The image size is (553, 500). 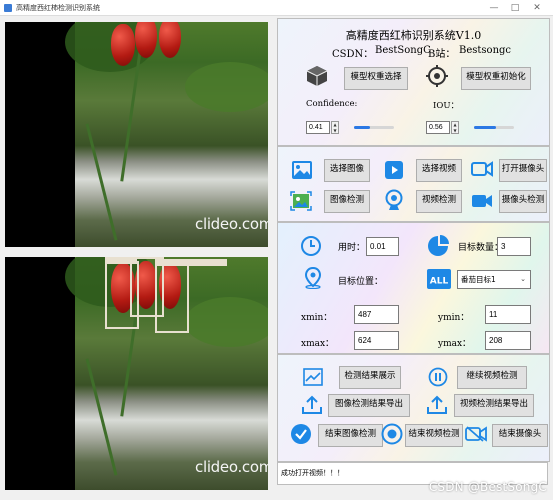 What do you see at coordinates (353, 54) in the screenshot?
I see `csdn-label: CSDN：` at bounding box center [353, 54].